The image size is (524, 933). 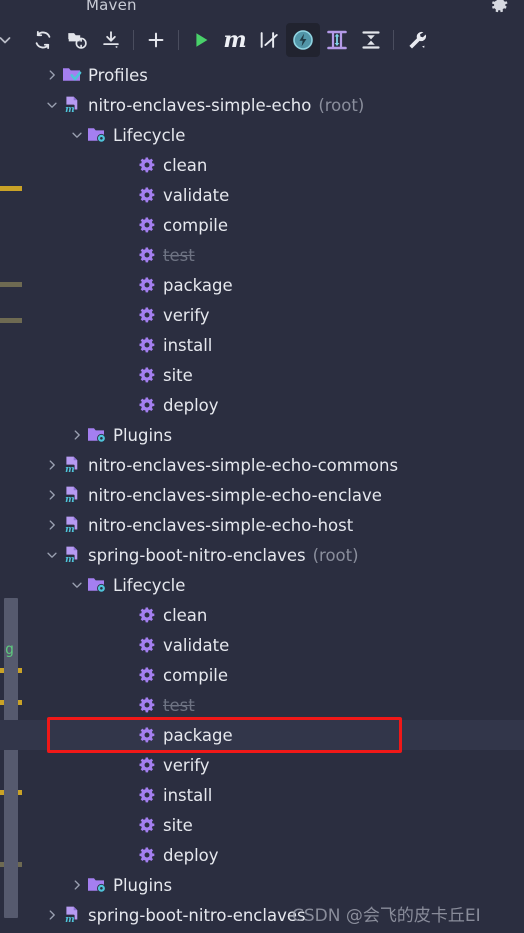 I want to click on tree-row-module-spring-boot-nitro-enclaves: m spring-boot-nitro-enclaves (root), so click(x=262, y=555).